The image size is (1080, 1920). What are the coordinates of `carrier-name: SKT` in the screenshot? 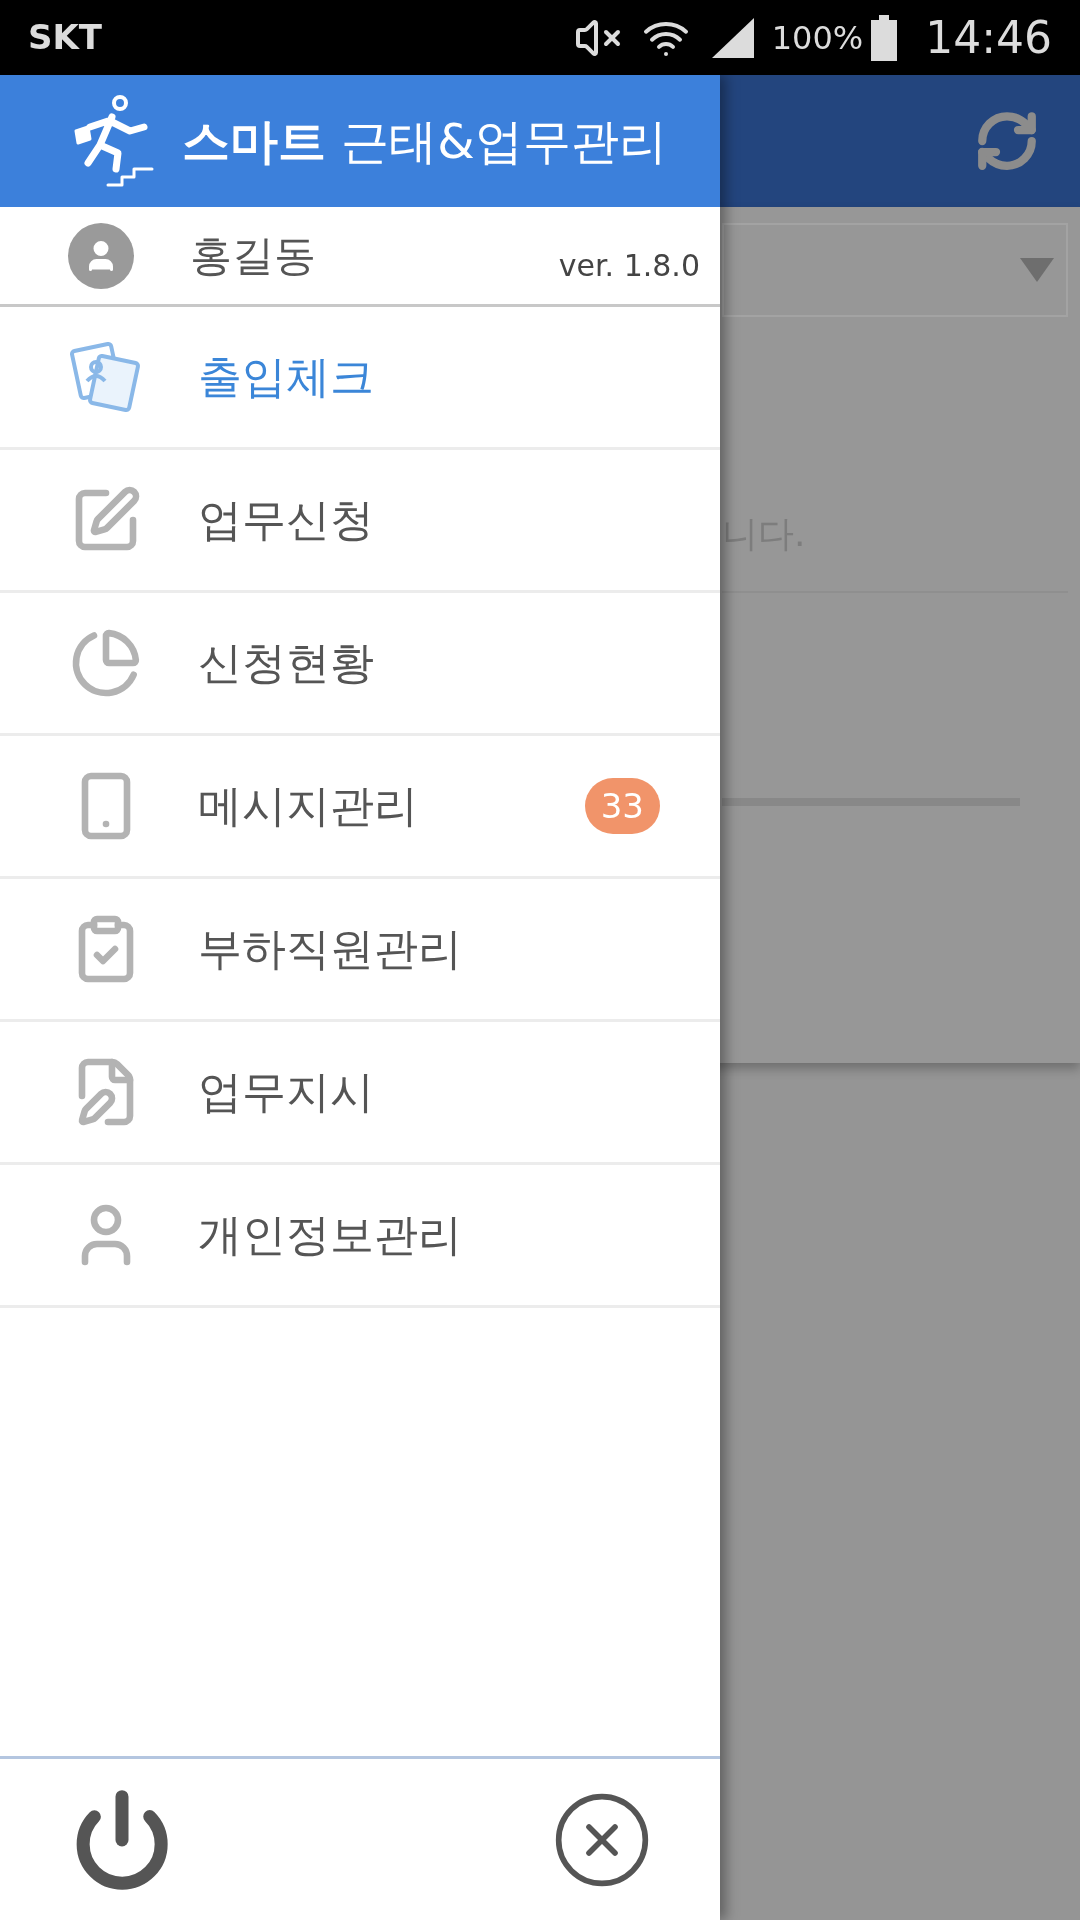 It's located at (65, 37).